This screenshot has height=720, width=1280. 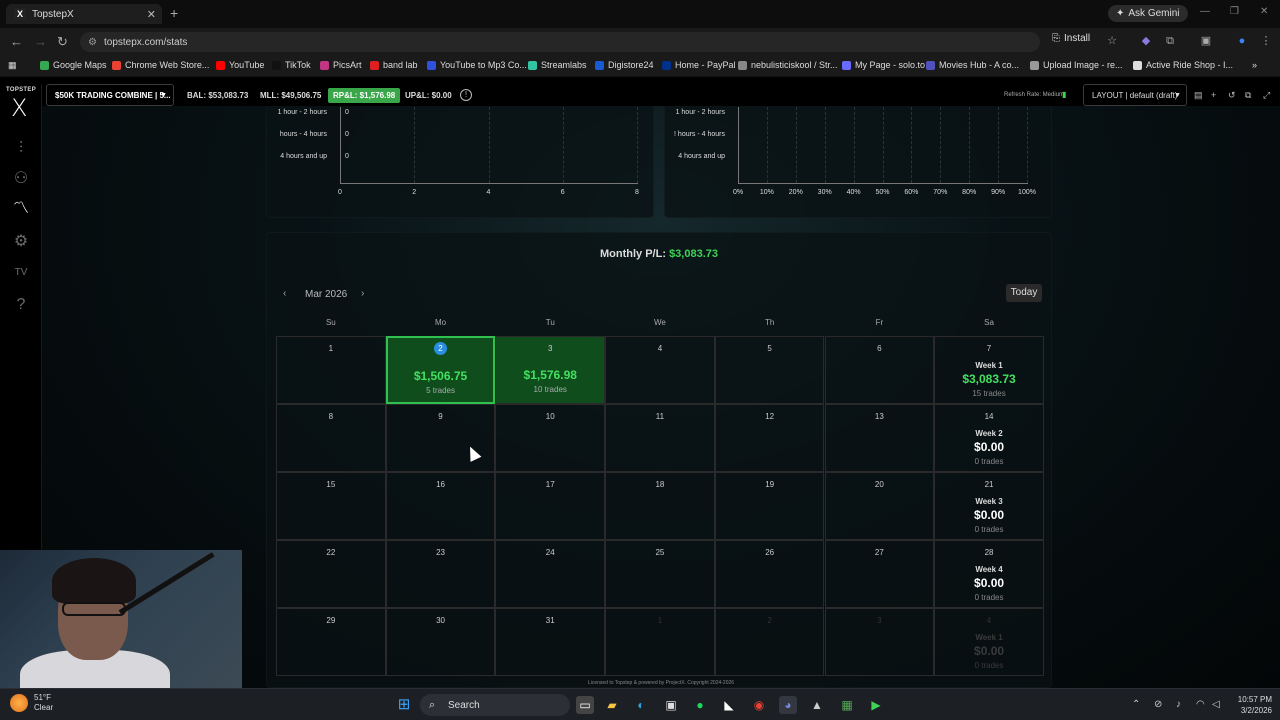 I want to click on calendar-day-cell: 11, so click(x=660, y=438).